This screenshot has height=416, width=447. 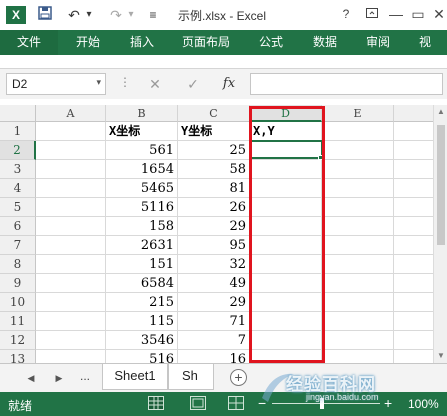 What do you see at coordinates (18, 150) in the screenshot?
I see `row-header: 2` at bounding box center [18, 150].